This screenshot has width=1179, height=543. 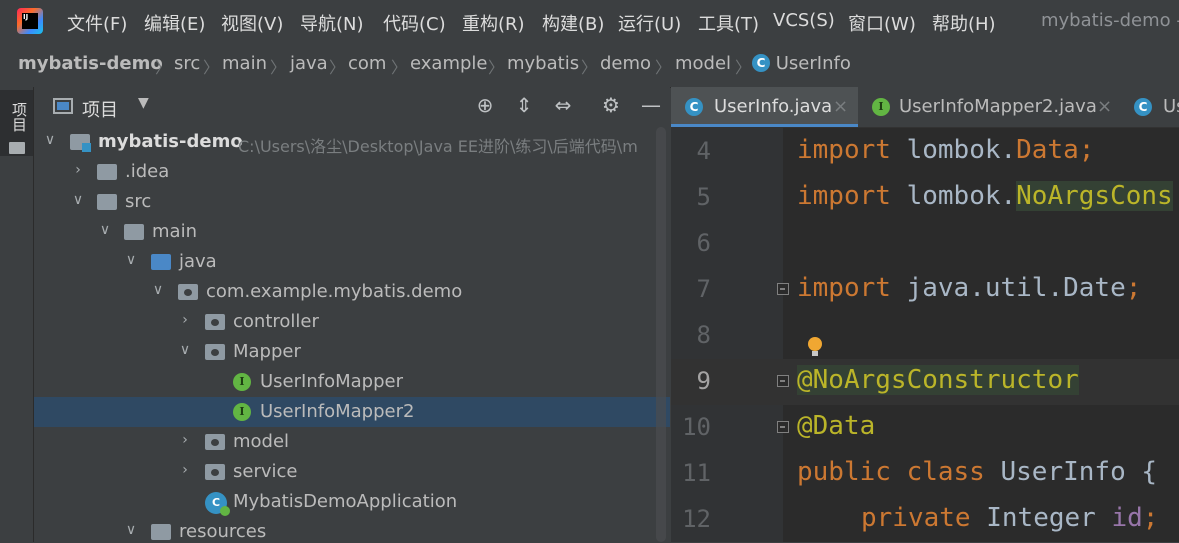 I want to click on code-line: 6, so click(x=925, y=244).